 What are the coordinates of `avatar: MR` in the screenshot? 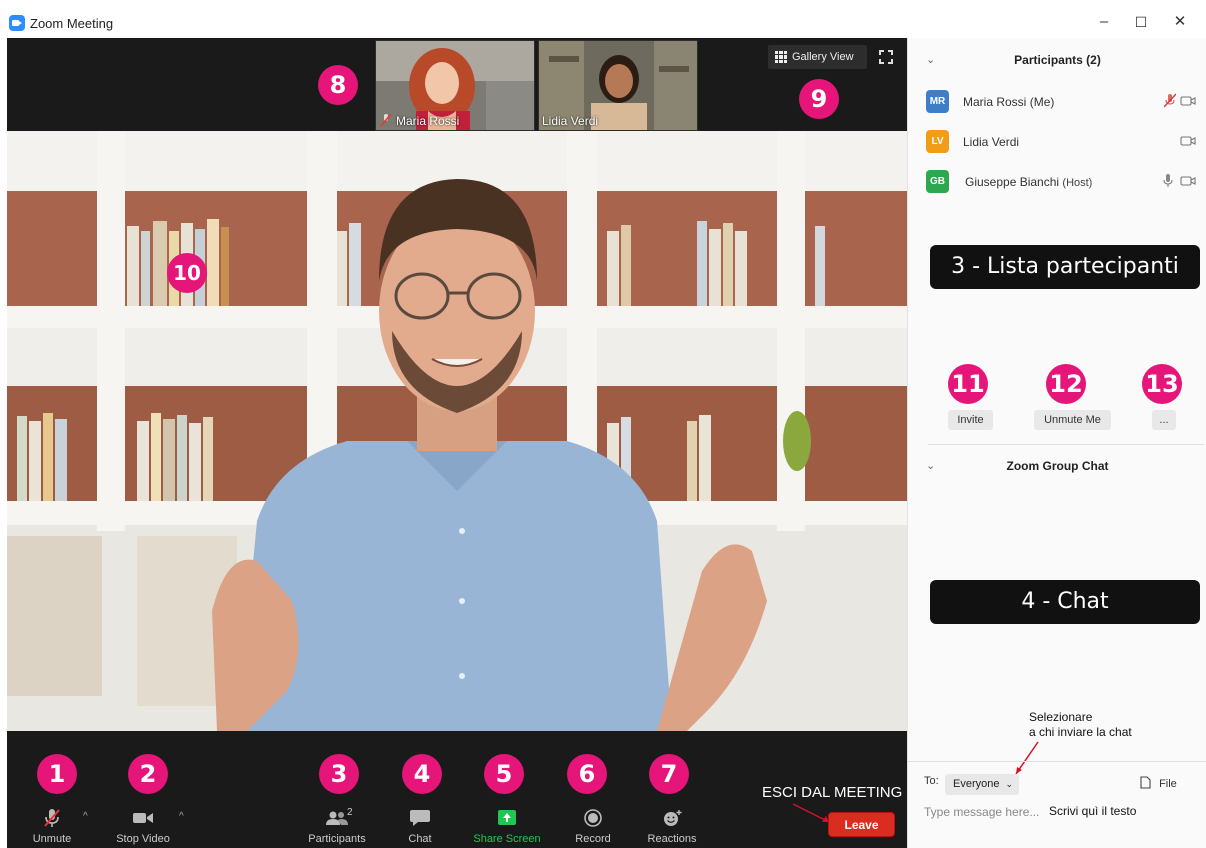 It's located at (937, 101).